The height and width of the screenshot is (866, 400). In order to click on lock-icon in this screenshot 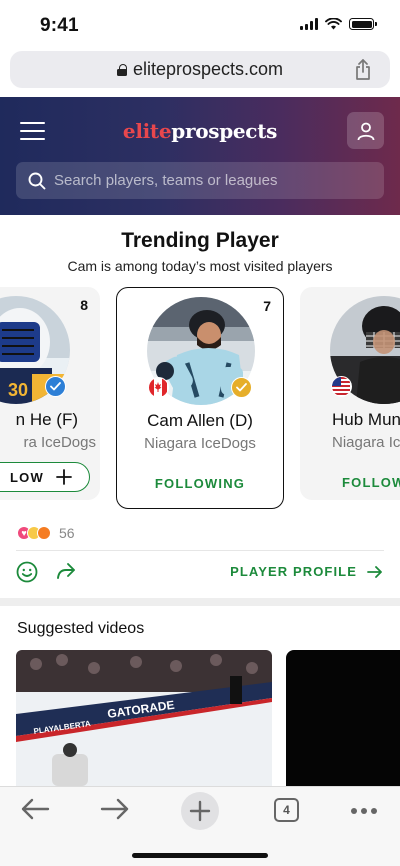, I will do `click(121, 69)`.